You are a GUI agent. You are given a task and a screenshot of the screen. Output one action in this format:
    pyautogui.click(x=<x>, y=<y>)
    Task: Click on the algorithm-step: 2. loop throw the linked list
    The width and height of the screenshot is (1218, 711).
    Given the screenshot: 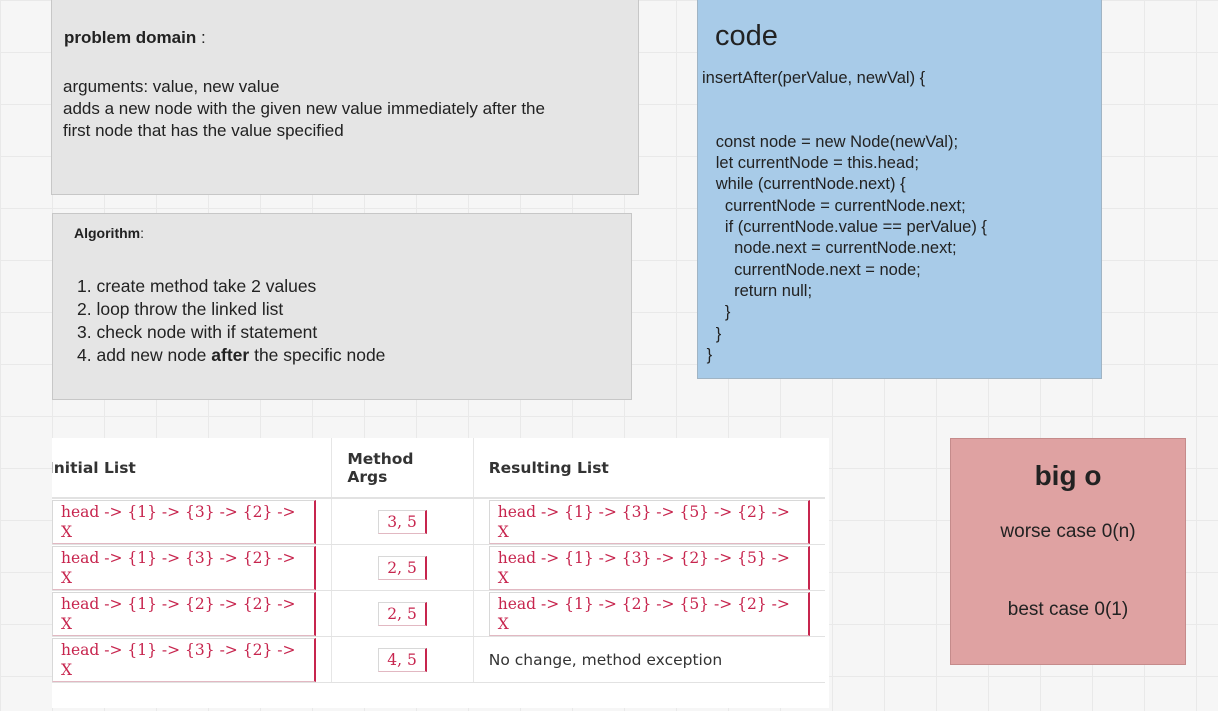 What is the action you would take?
    pyautogui.click(x=180, y=309)
    